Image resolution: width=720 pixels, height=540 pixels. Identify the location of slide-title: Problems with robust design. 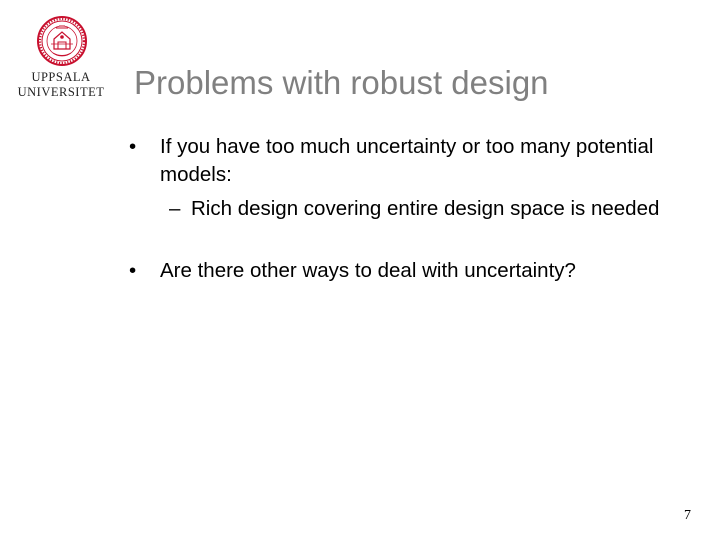
(341, 82).